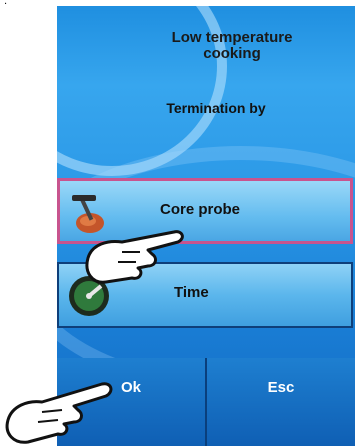  Describe the element at coordinates (6, 3) in the screenshot. I see `corner-mark: .` at that location.